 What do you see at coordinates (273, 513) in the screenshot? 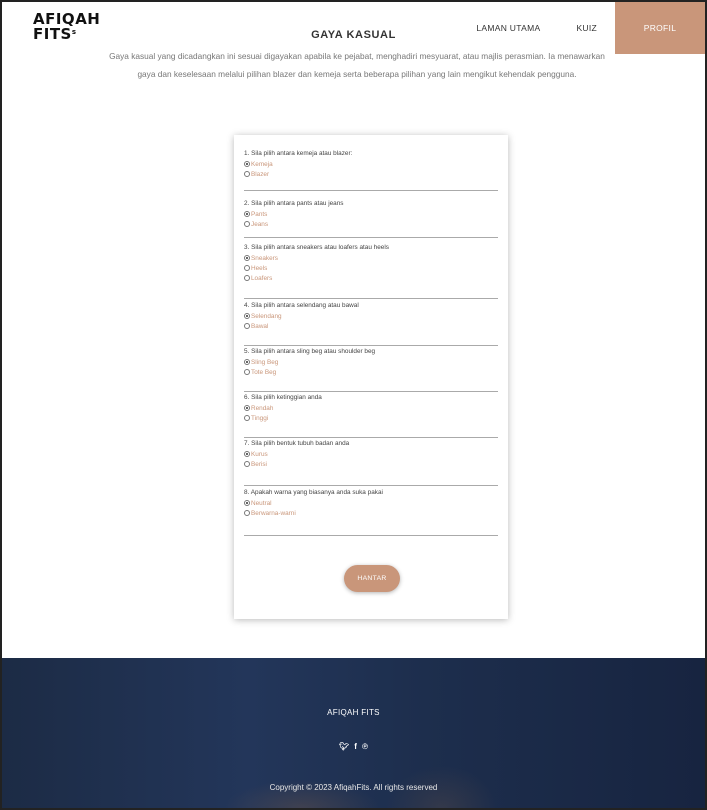
I see `option-label: Berwarna-warni` at bounding box center [273, 513].